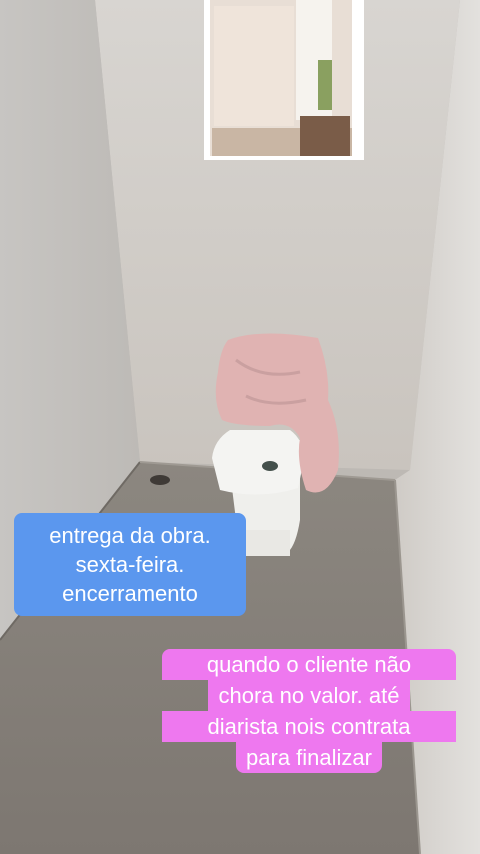 Image resolution: width=480 pixels, height=854 pixels. What do you see at coordinates (309, 758) in the screenshot?
I see `caption-pink-line: para finalizar` at bounding box center [309, 758].